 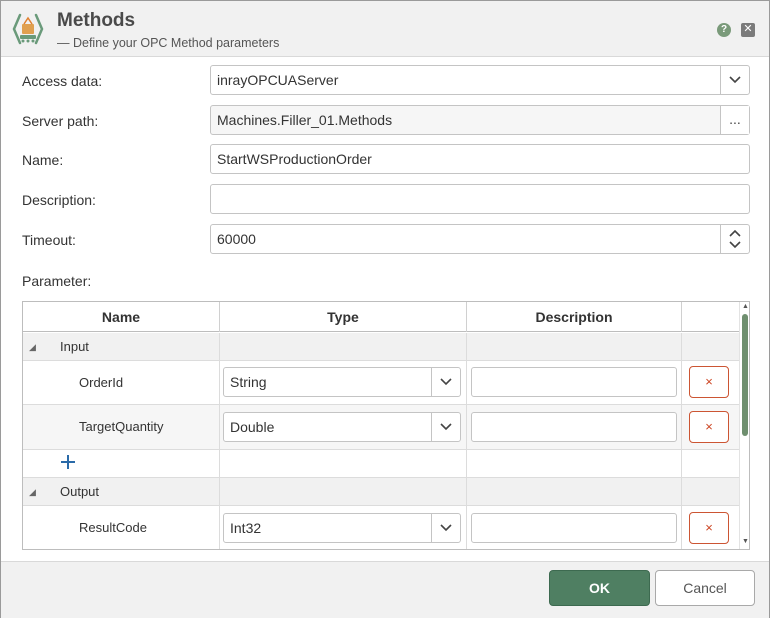 I want to click on type-select: Int32, so click(x=342, y=528).